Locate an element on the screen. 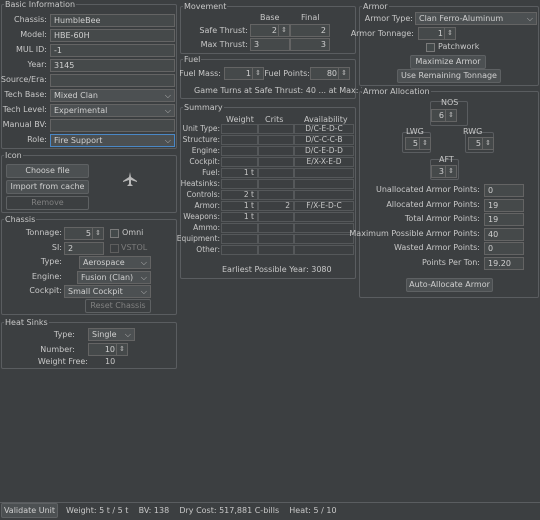  summary-row-label: Other: is located at coordinates (208, 249).